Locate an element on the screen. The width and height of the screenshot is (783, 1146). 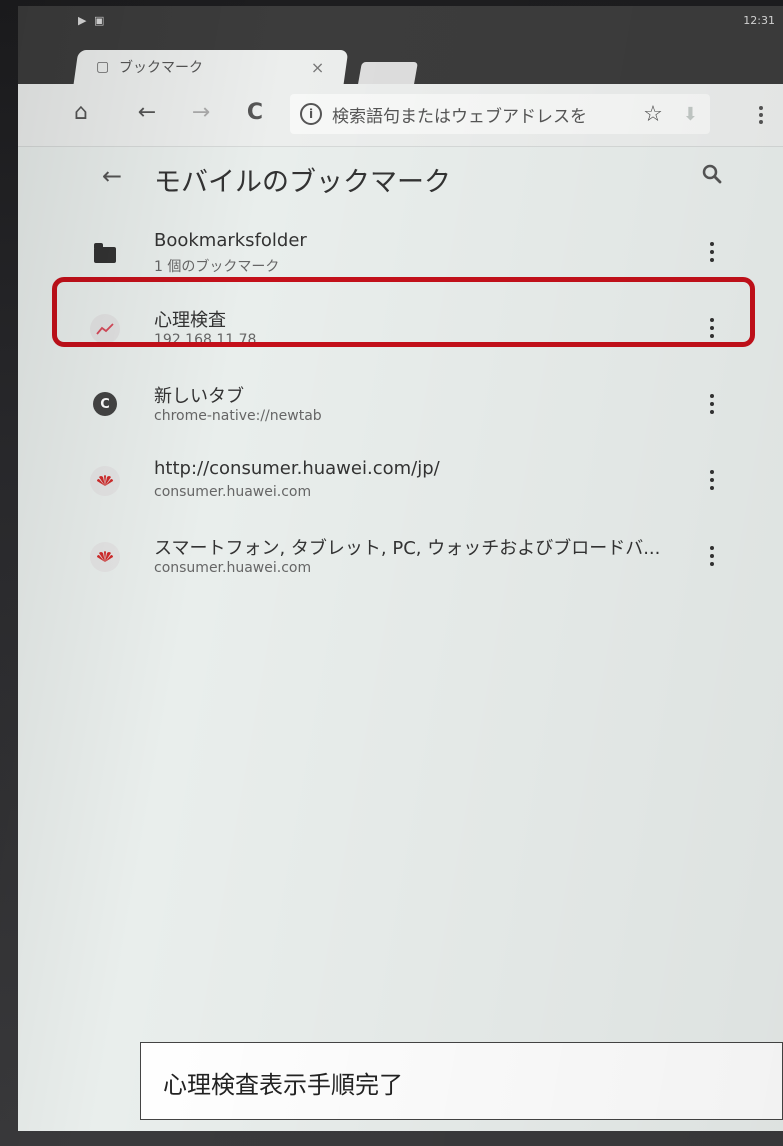
omnibox-placeholder: 検索語句またはウェブアドレスを is located at coordinates (459, 116).